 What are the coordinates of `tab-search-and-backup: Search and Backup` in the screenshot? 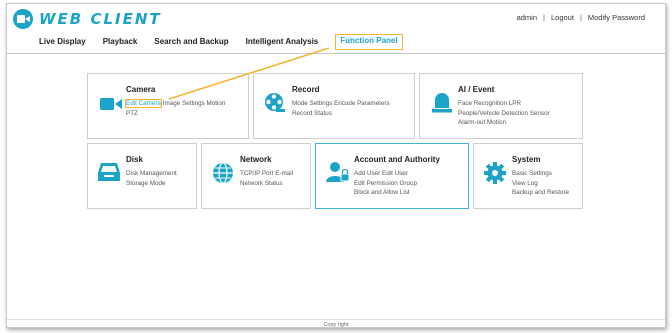 It's located at (191, 43).